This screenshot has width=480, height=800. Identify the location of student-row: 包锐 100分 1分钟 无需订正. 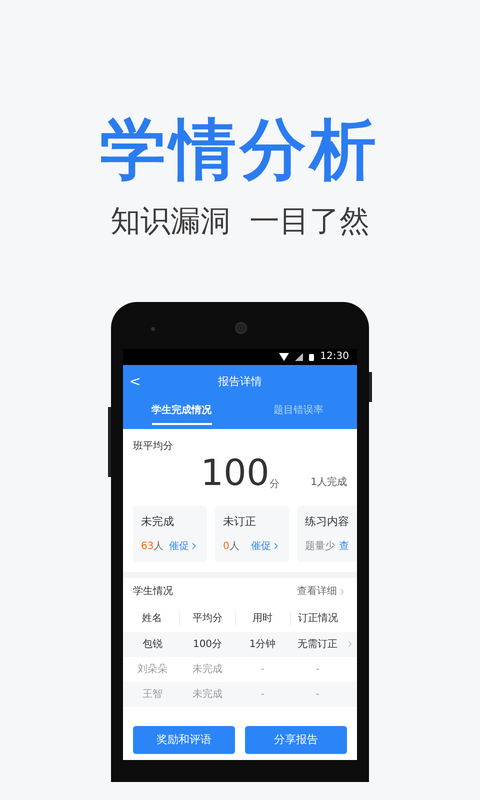
(240, 644).